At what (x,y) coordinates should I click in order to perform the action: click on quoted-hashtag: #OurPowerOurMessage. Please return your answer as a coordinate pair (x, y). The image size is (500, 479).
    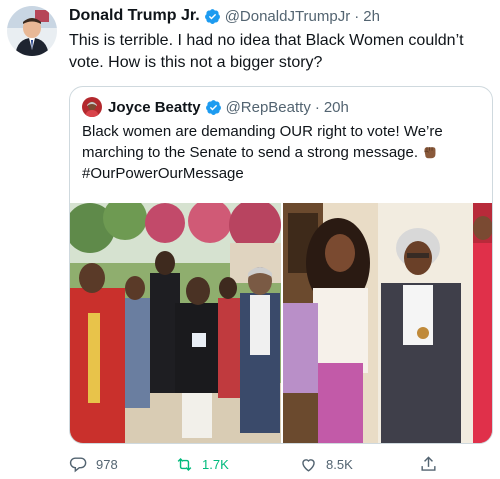
    Looking at the image, I should click on (282, 173).